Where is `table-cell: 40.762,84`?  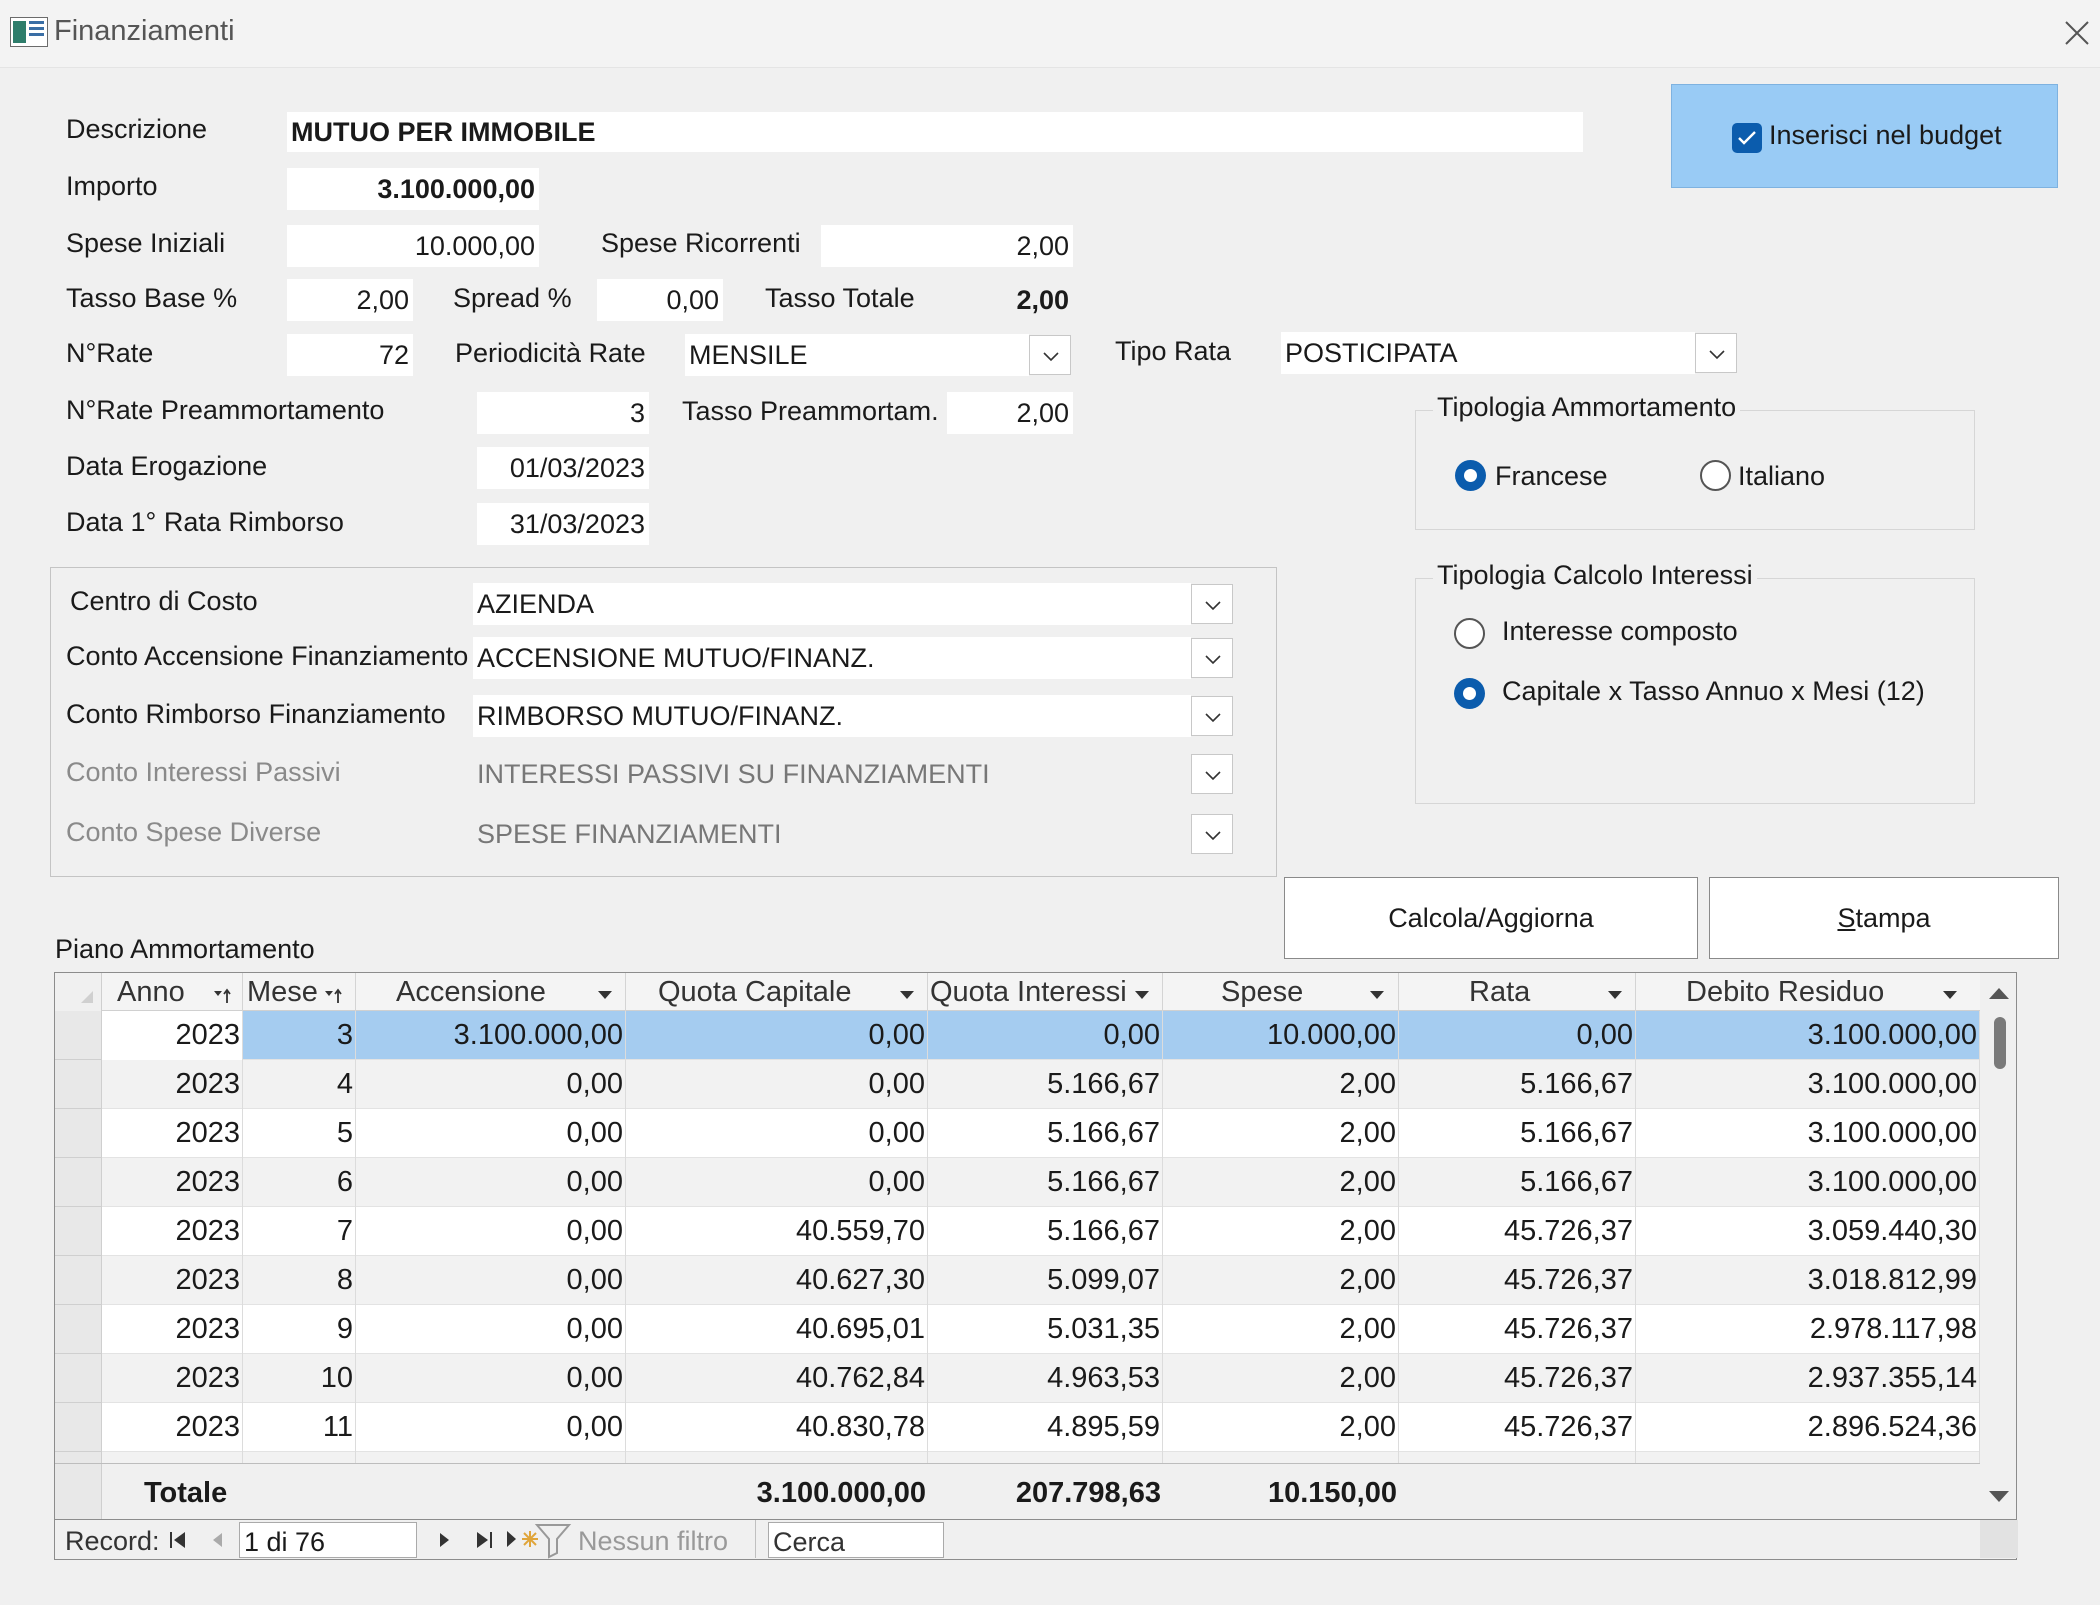 table-cell: 40.762,84 is located at coordinates (777, 1378).